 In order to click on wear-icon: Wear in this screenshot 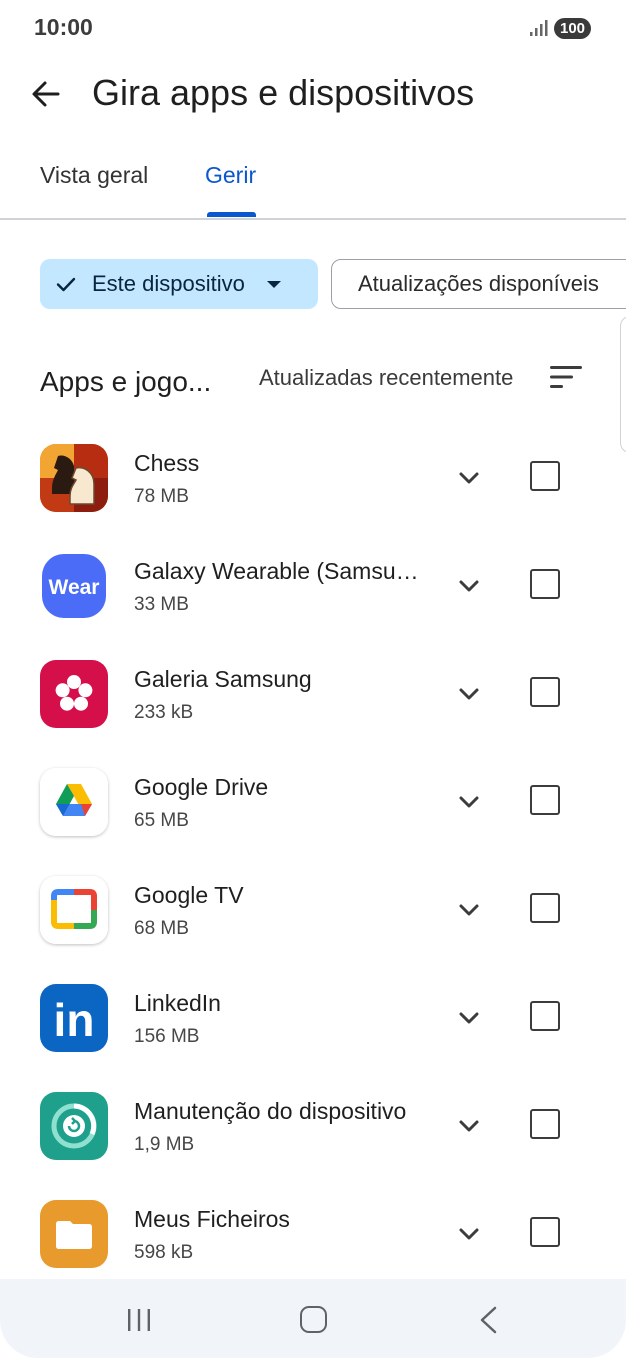, I will do `click(74, 586)`.